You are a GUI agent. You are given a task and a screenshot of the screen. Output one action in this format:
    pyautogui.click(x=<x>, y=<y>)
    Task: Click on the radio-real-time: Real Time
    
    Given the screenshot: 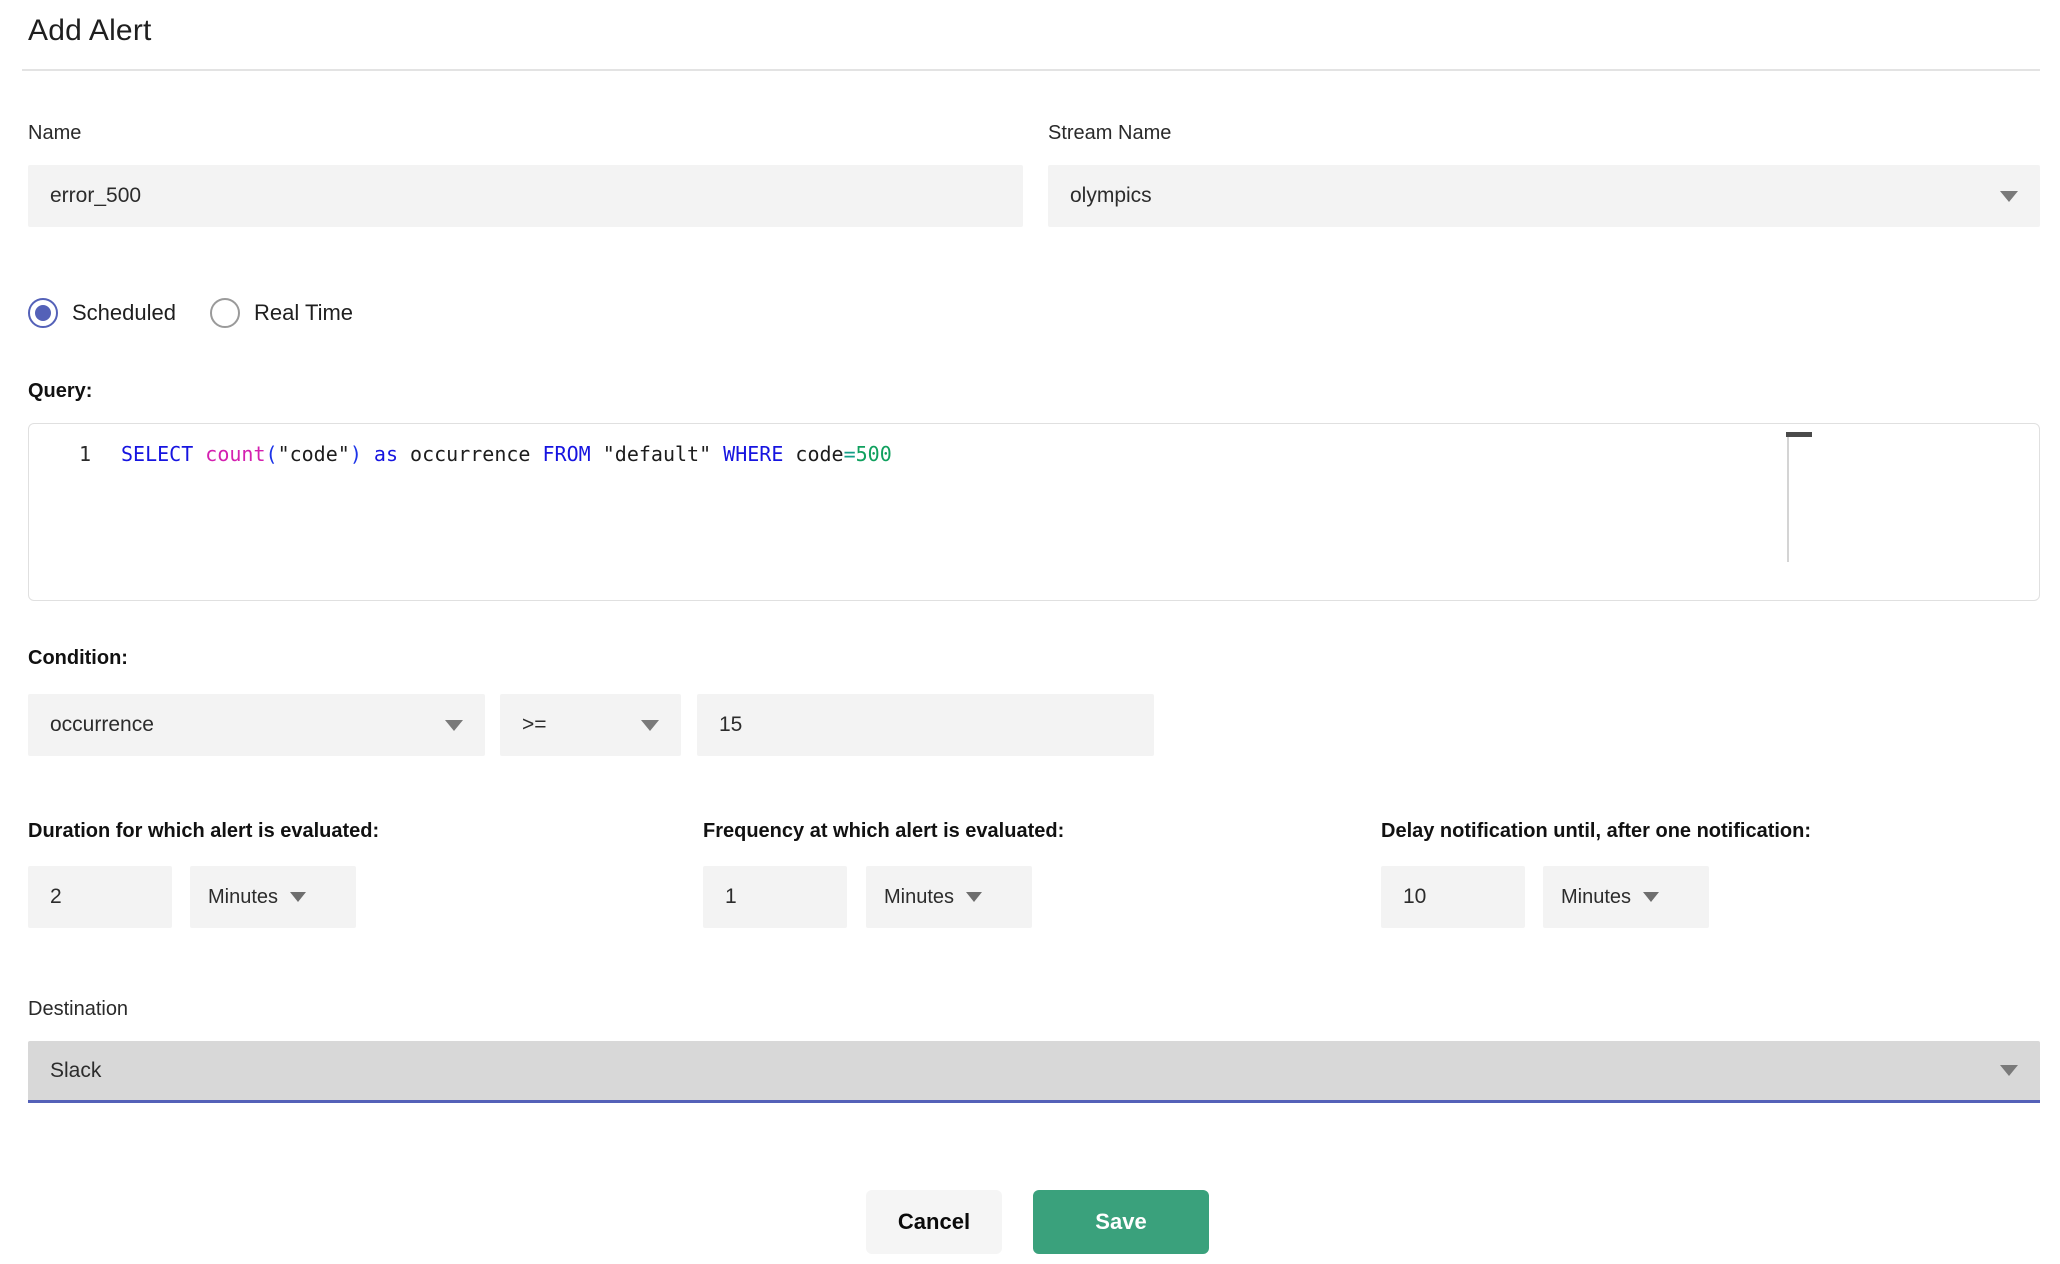 What is the action you would take?
    pyautogui.click(x=281, y=313)
    